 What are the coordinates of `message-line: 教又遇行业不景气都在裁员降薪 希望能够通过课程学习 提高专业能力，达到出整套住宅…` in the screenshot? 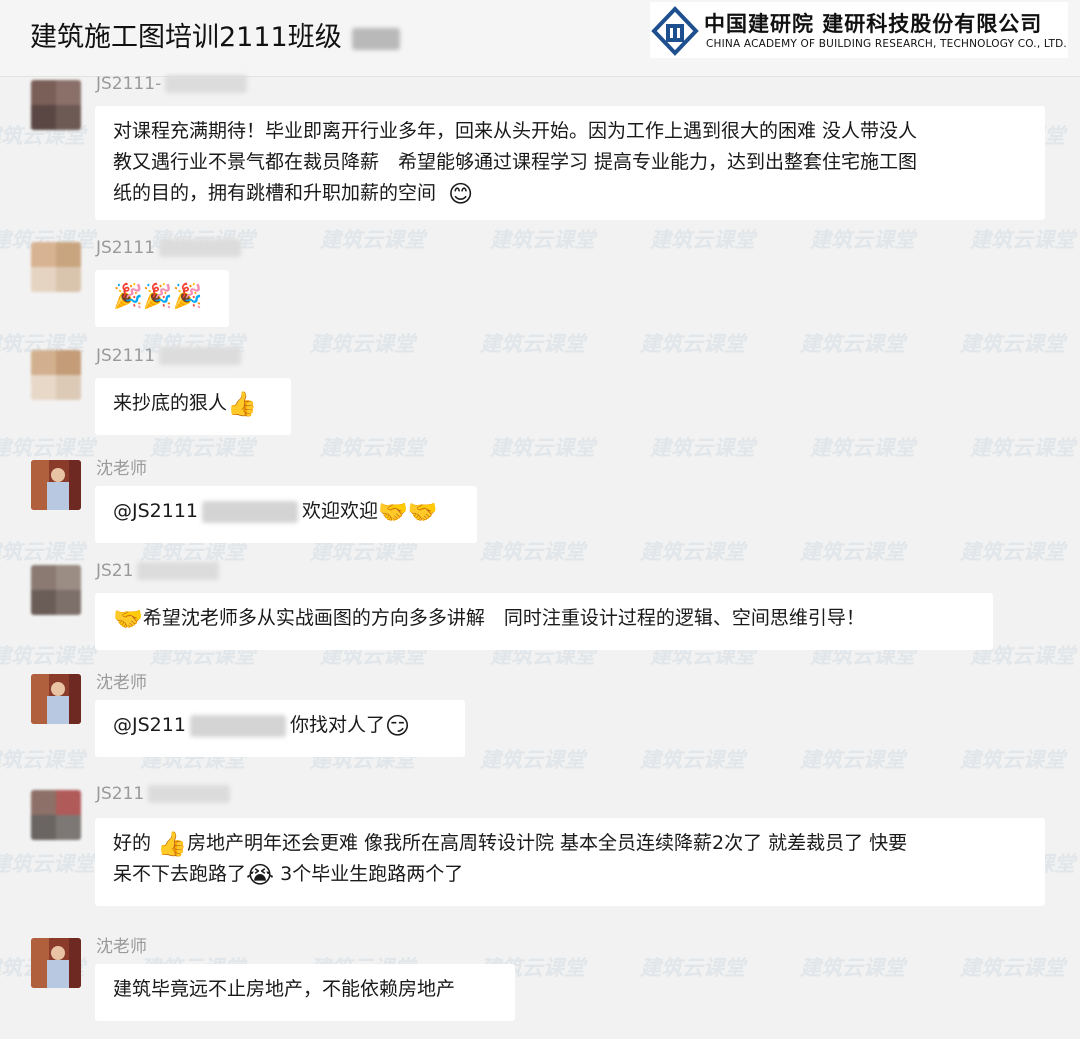 It's located at (515, 162).